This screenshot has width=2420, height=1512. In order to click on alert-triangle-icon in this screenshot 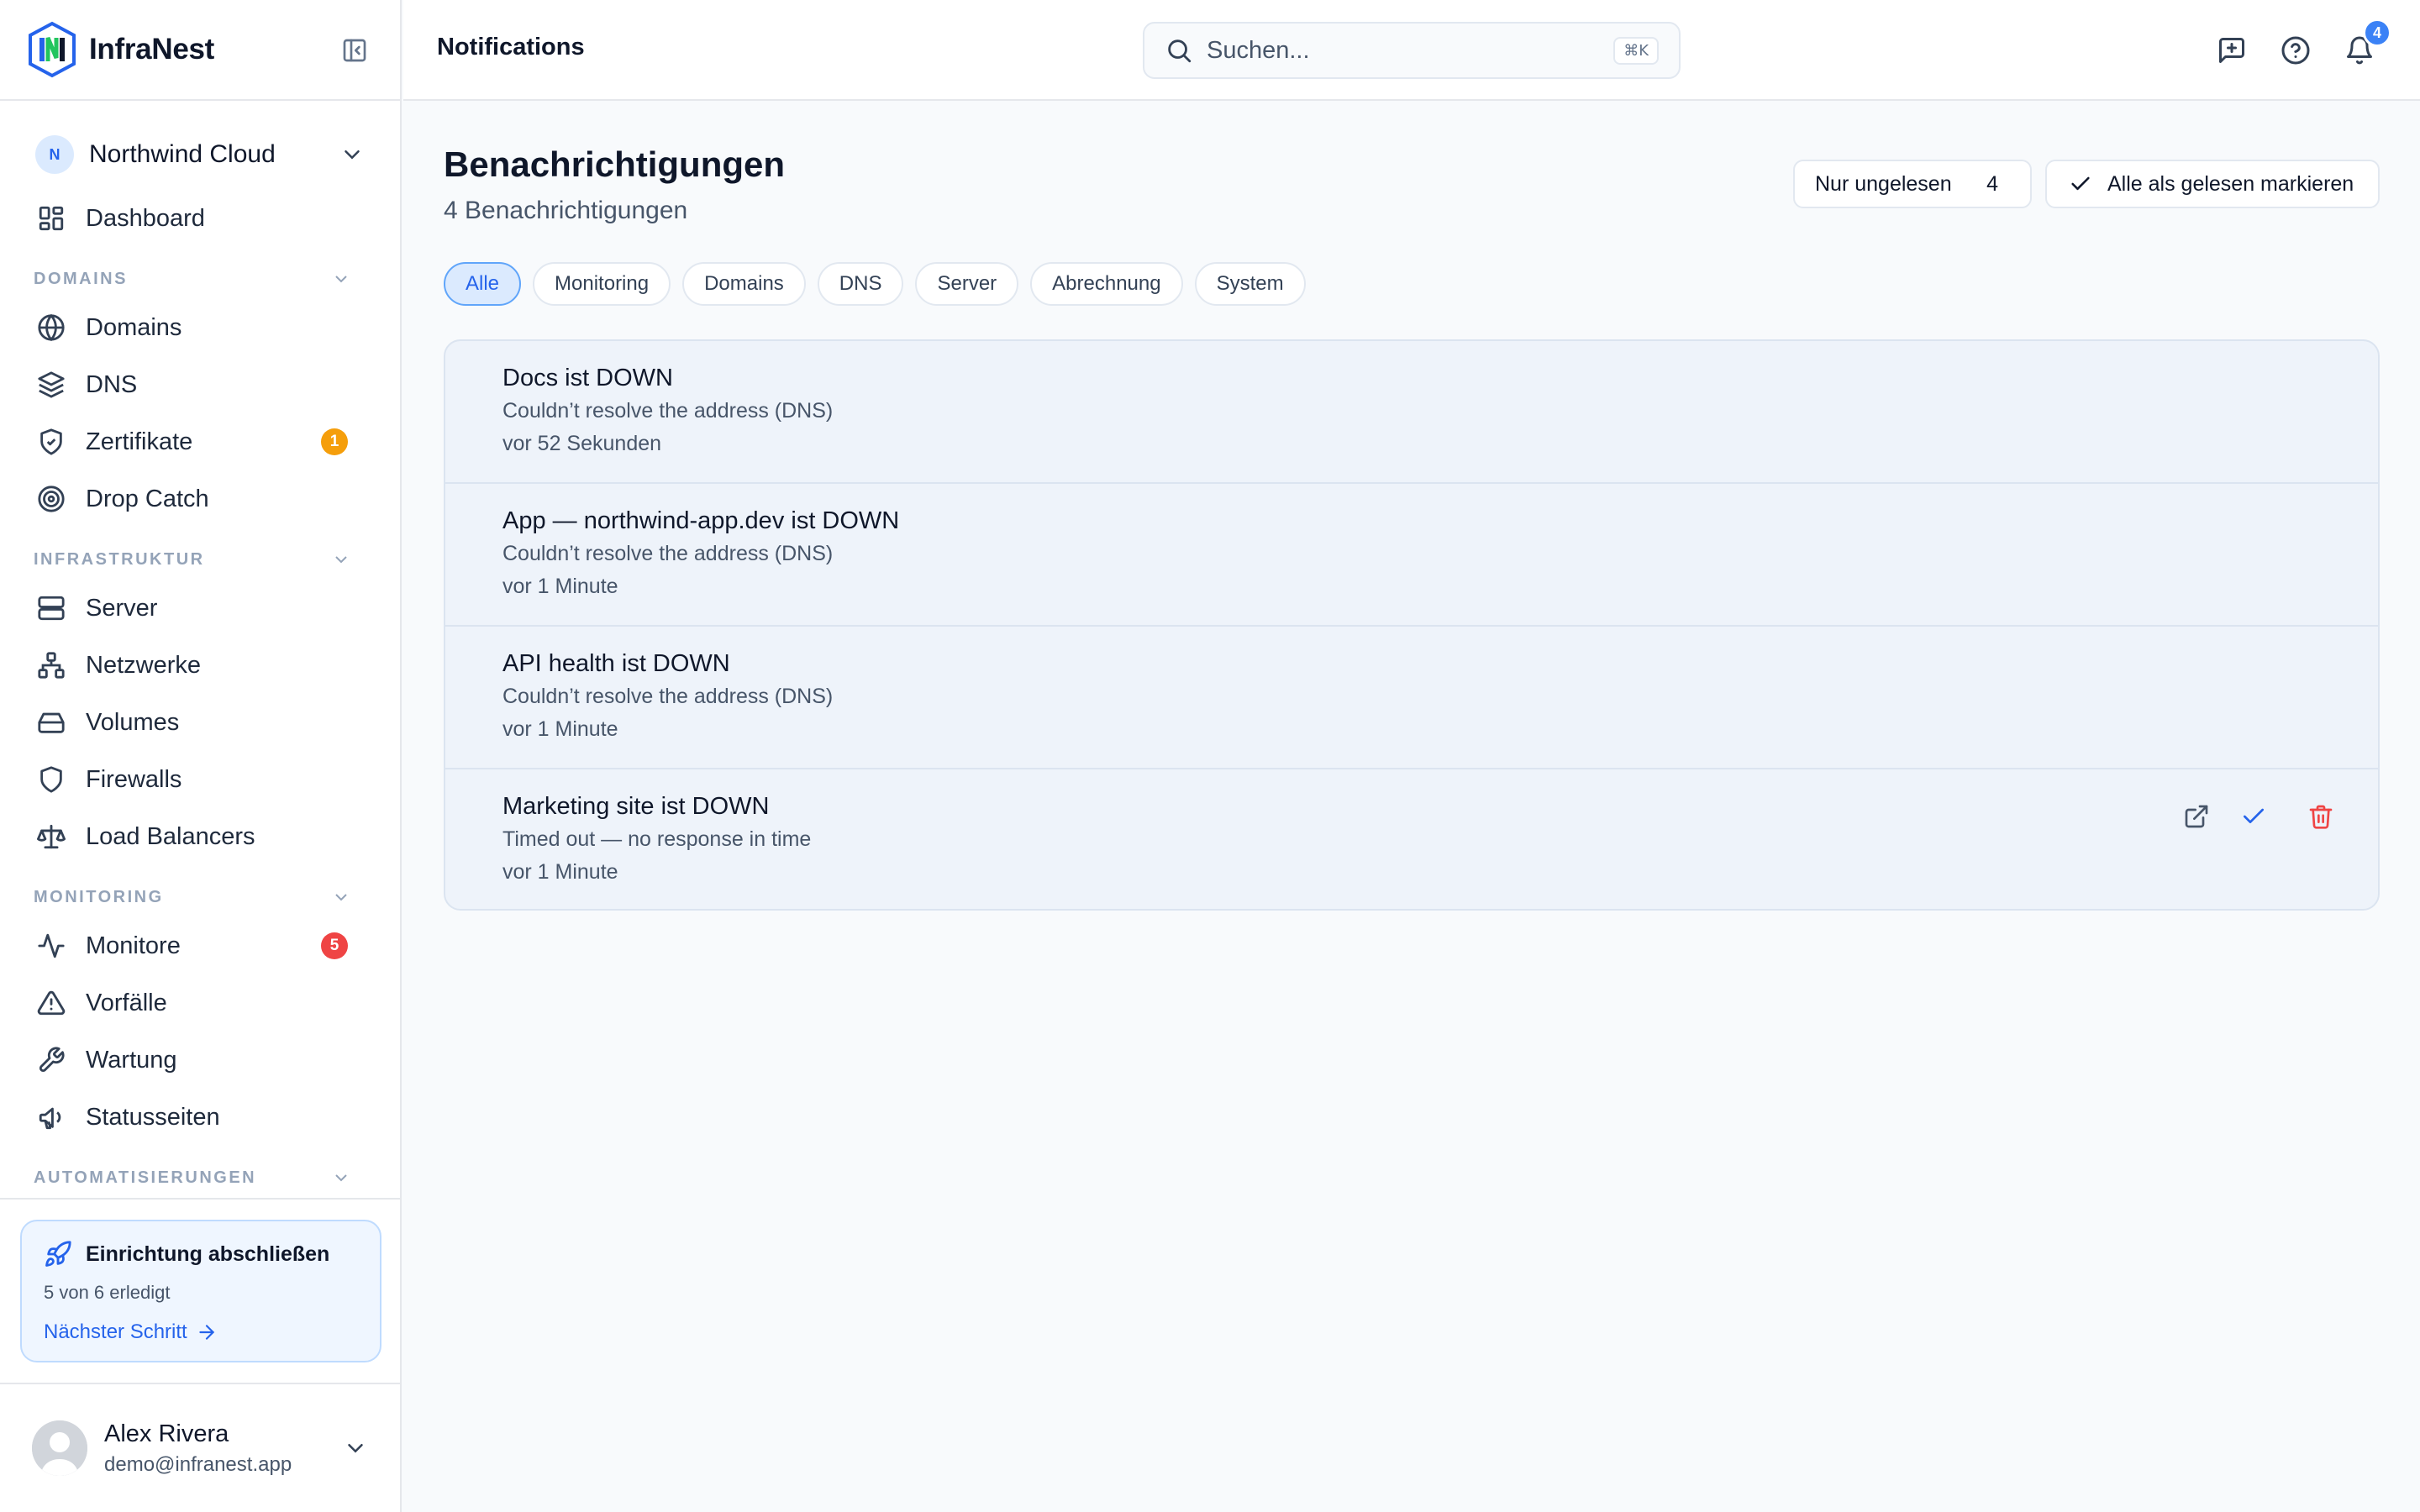, I will do `click(52, 1003)`.